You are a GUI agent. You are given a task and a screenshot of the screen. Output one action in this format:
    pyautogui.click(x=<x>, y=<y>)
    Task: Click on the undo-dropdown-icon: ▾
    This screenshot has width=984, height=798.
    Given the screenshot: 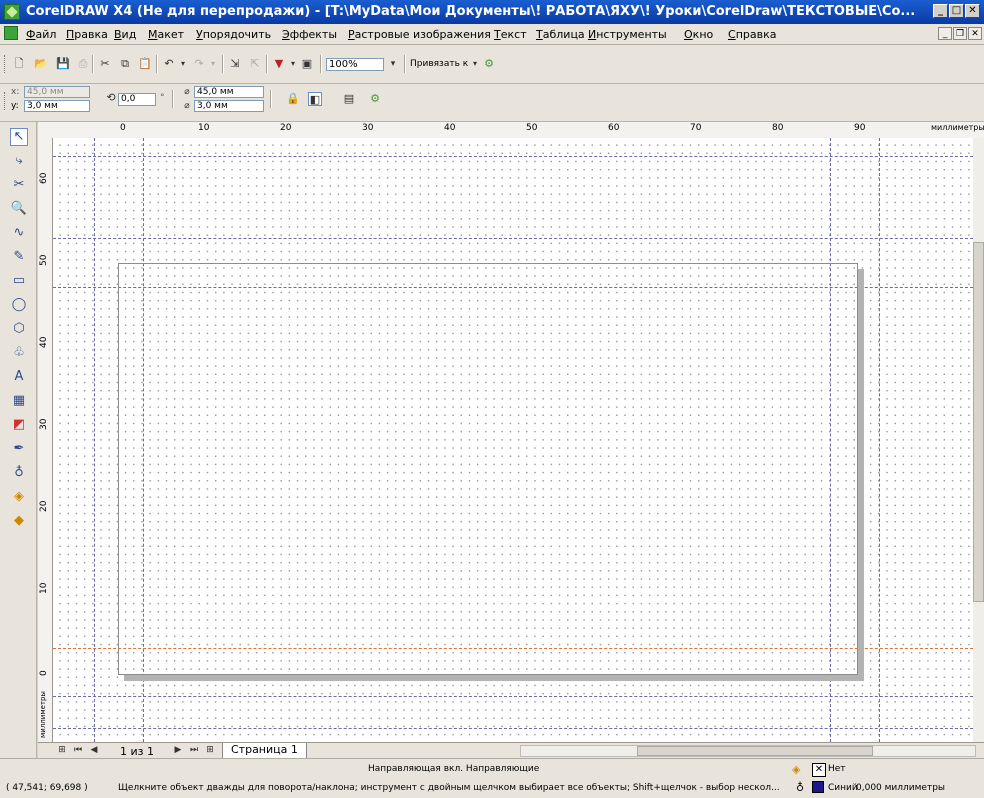 What is the action you would take?
    pyautogui.click(x=183, y=64)
    